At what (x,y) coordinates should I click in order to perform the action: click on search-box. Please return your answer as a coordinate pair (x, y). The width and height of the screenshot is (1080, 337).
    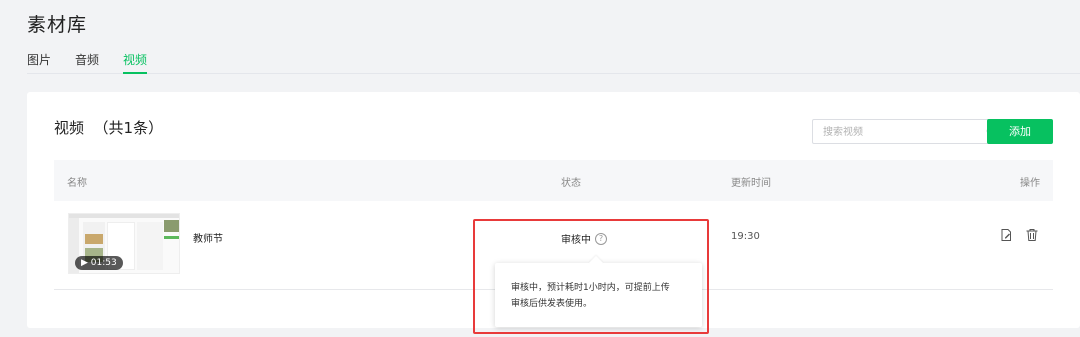
    Looking at the image, I should click on (910, 131).